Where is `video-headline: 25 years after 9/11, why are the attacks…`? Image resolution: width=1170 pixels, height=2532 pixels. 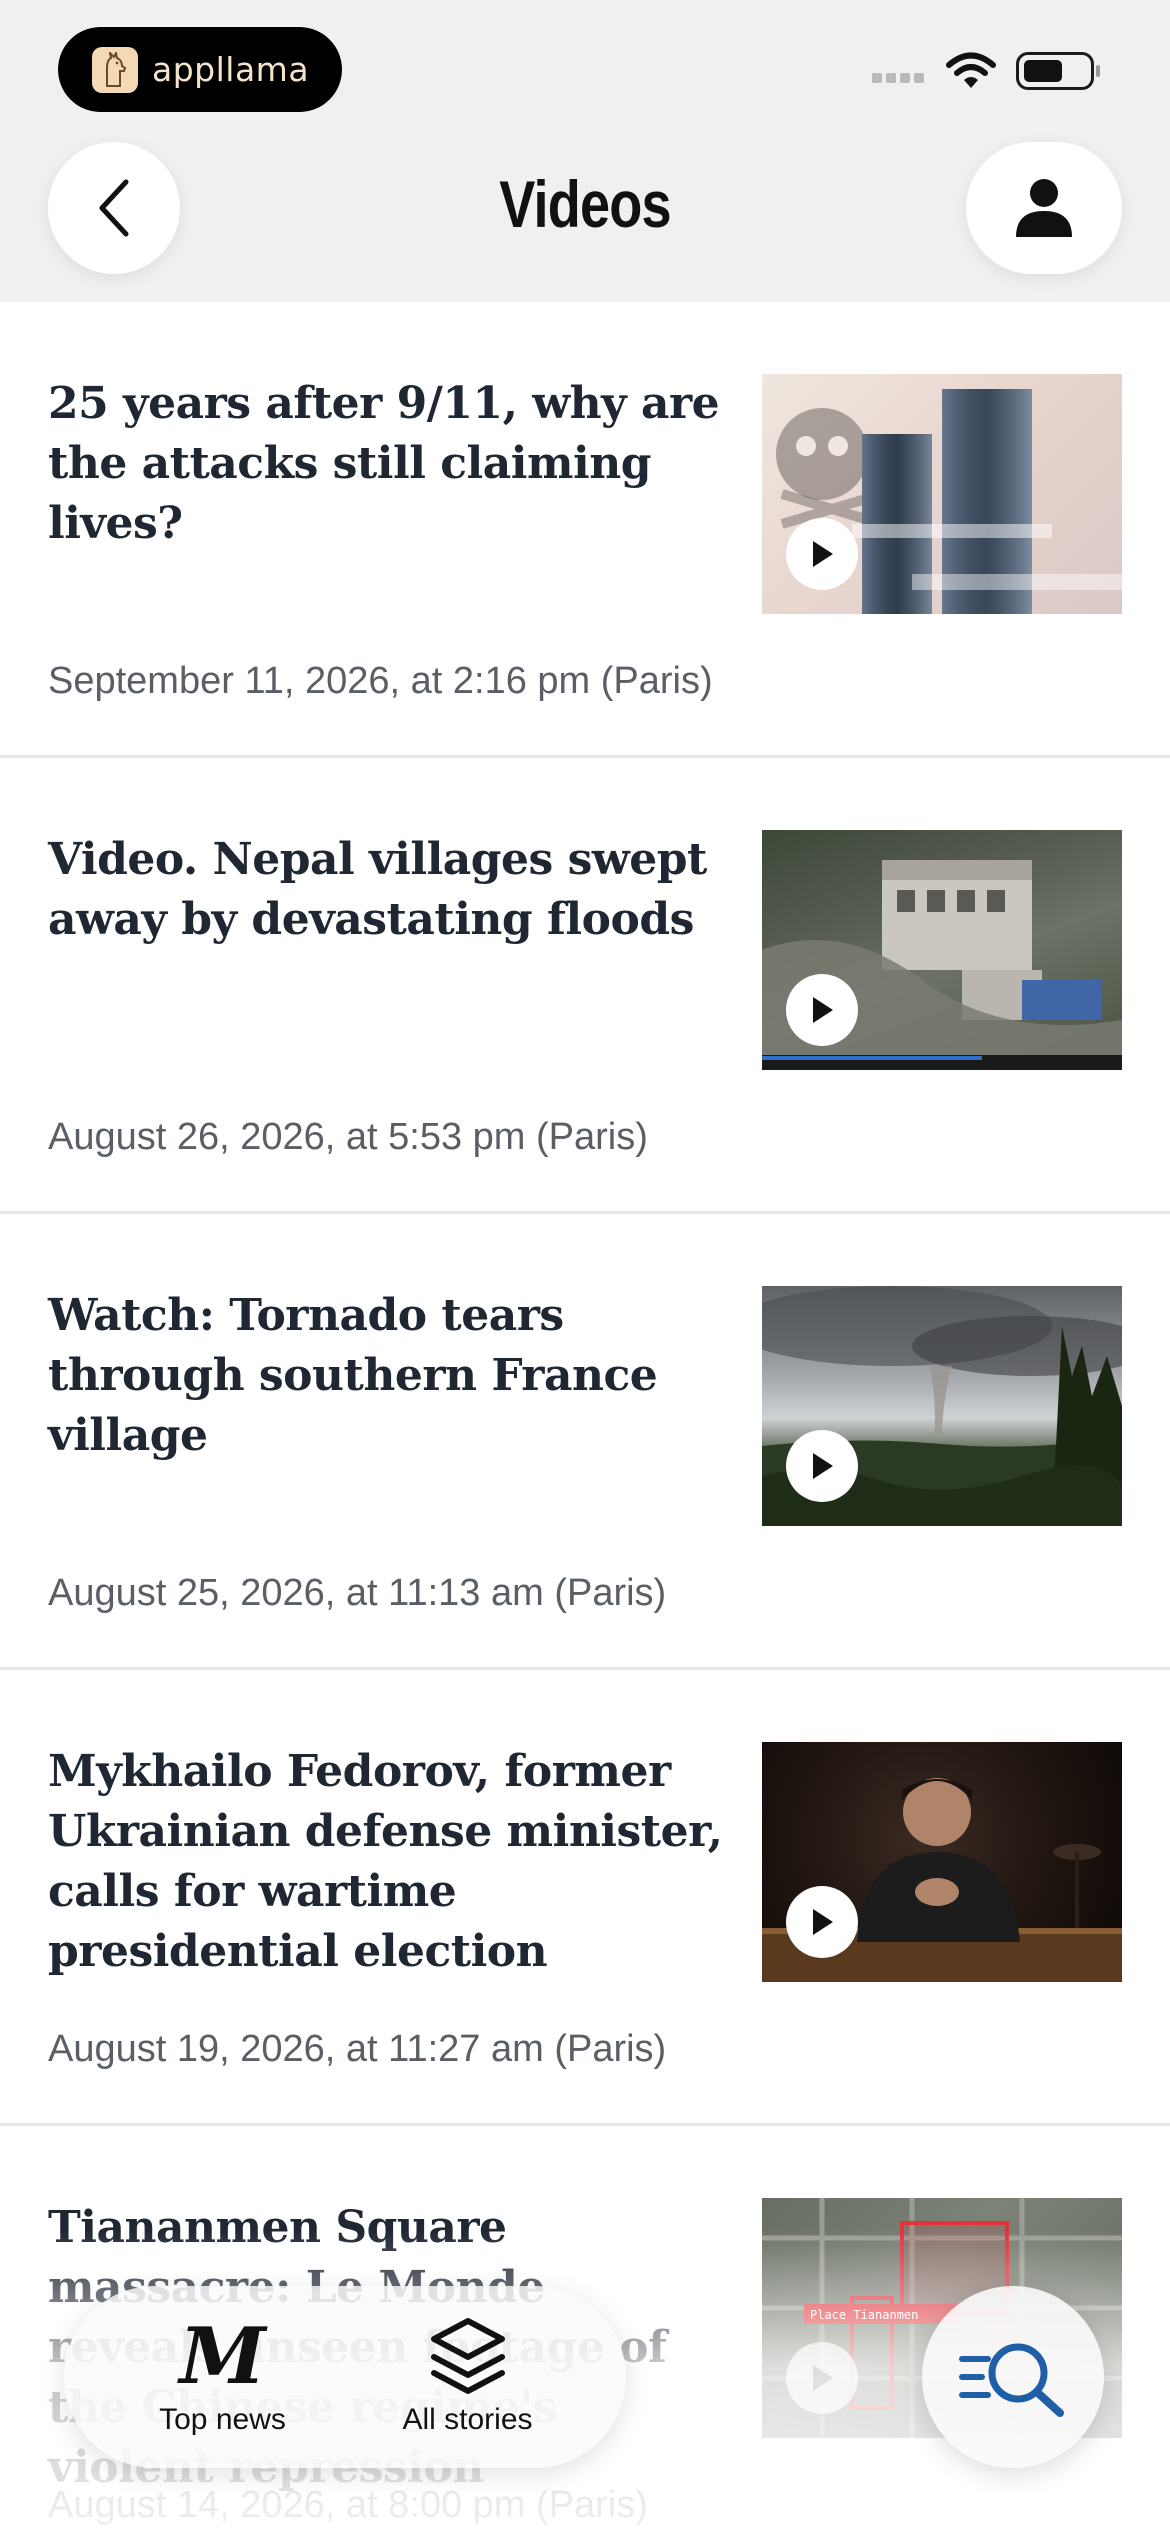
video-headline: 25 years after 9/11, why are the attacks… is located at coordinates (388, 464).